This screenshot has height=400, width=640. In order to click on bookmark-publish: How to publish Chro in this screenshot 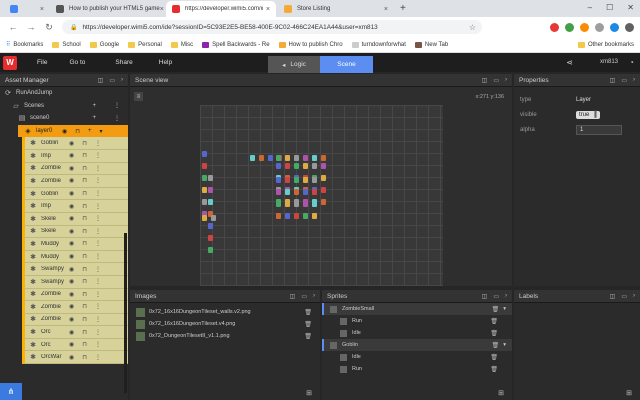, I will do `click(310, 44)`.